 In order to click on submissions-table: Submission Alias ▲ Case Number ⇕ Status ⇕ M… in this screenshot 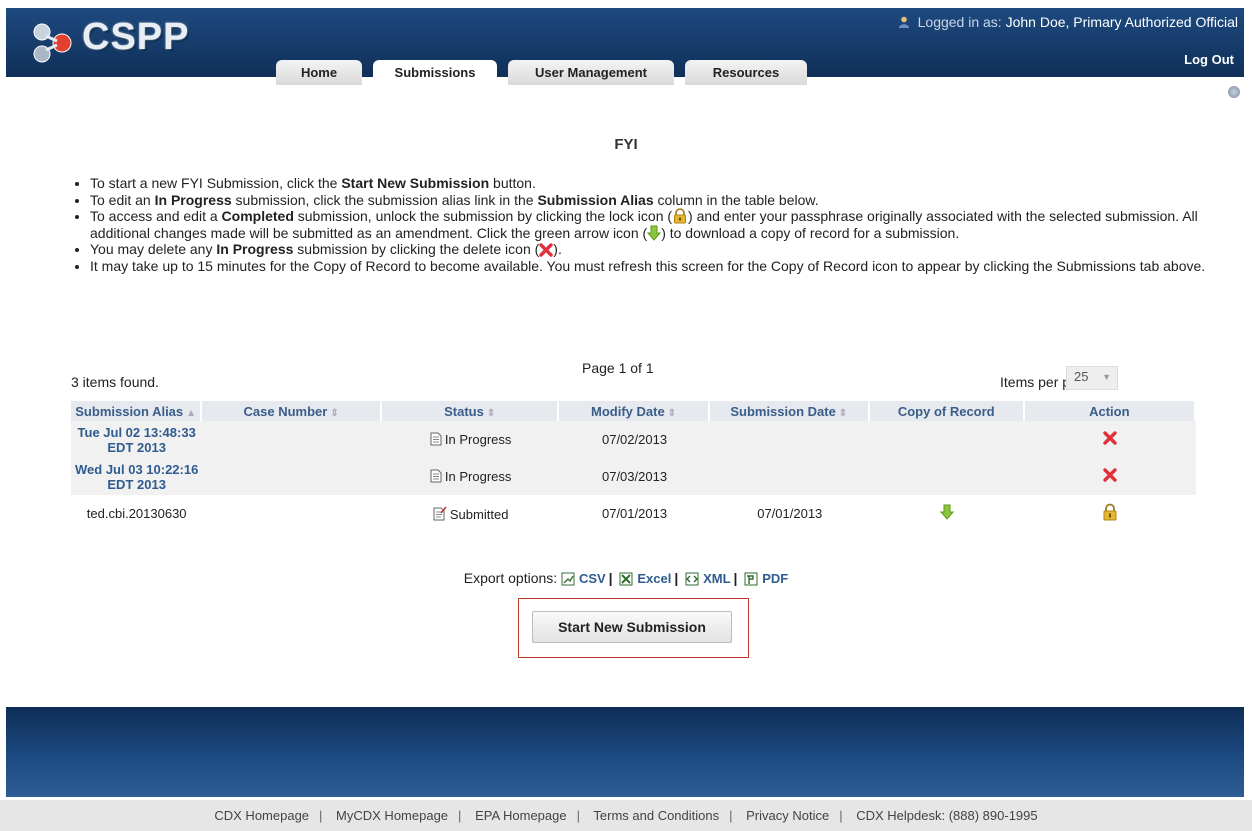, I will do `click(633, 466)`.